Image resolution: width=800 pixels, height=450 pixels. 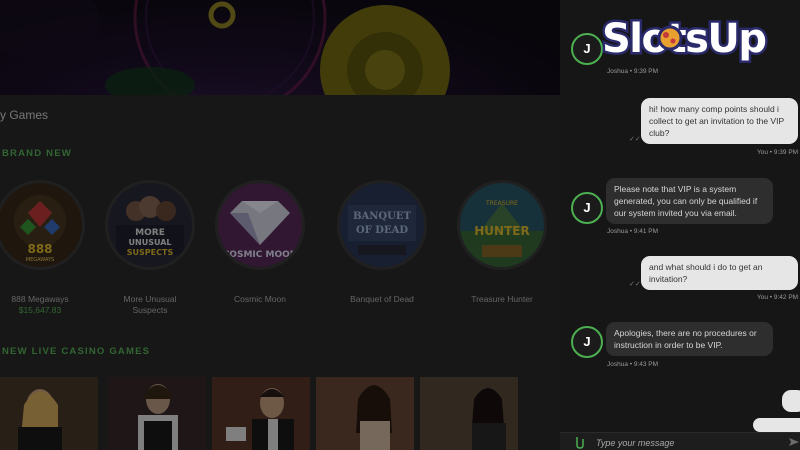 I want to click on game-art: COSMIC MOON, so click(x=260, y=225).